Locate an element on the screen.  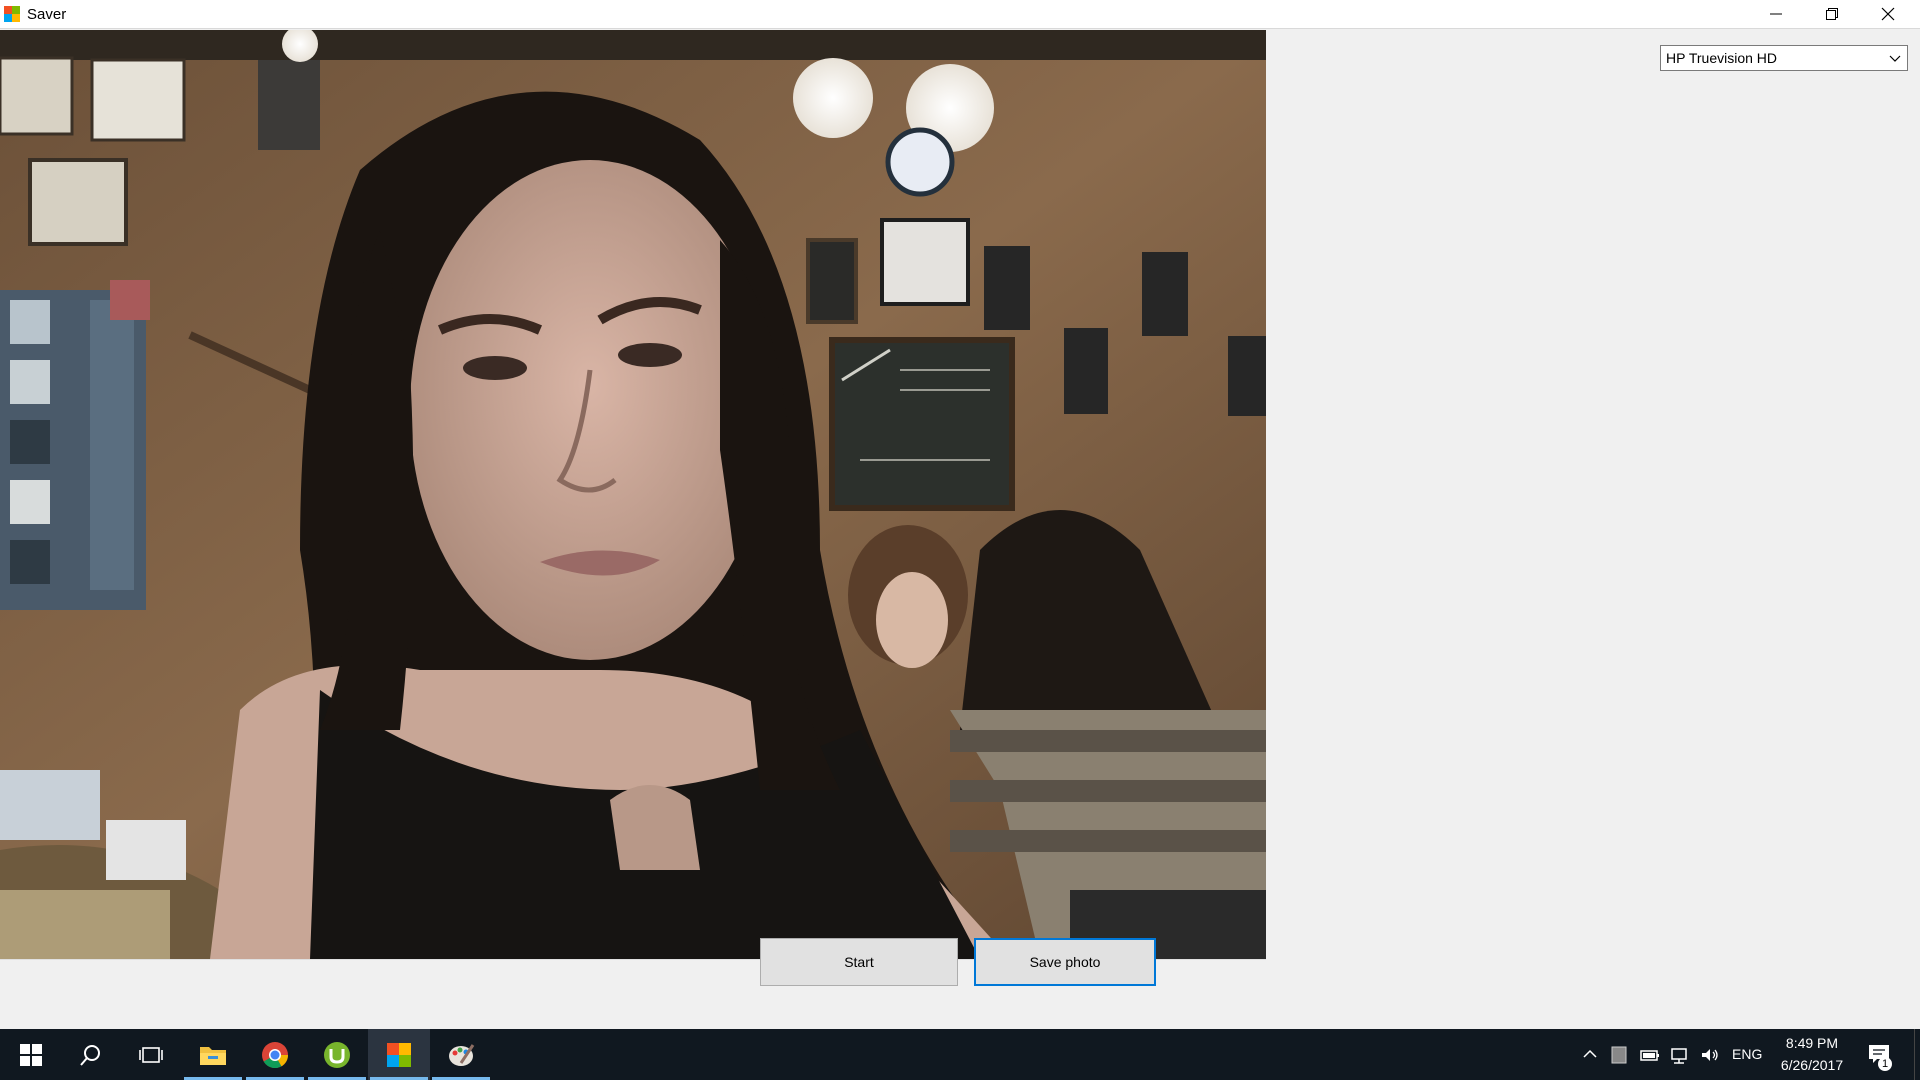
saver-app-icon is located at coordinates (399, 1054).